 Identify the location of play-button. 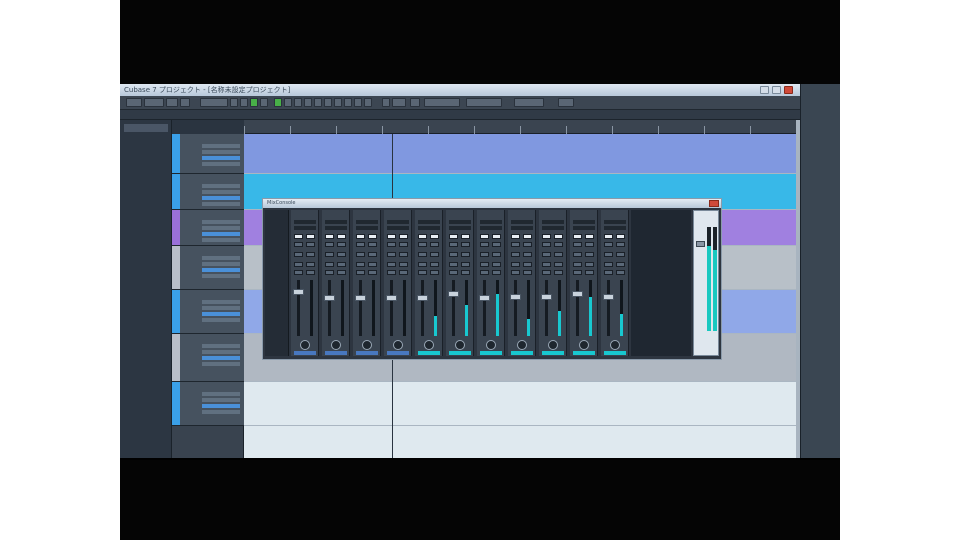
(254, 102).